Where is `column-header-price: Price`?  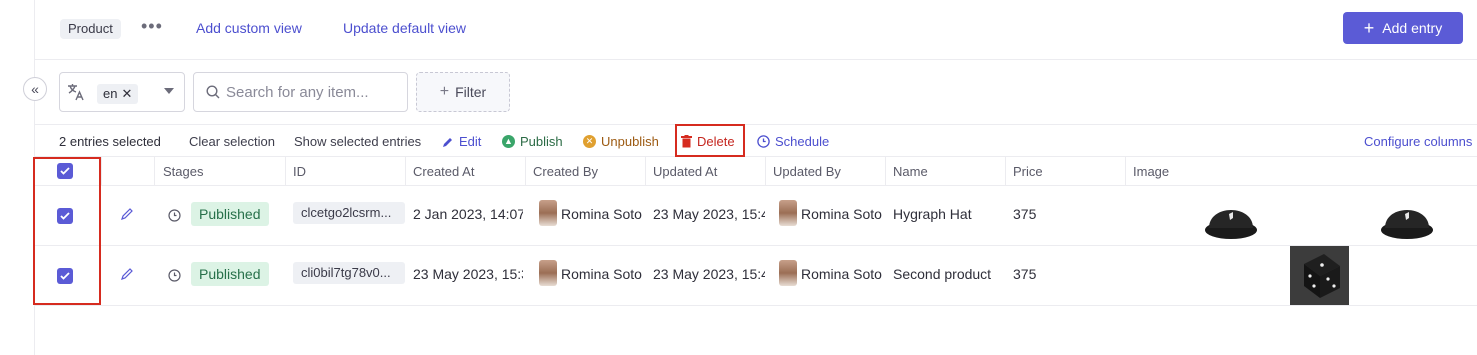 column-header-price: Price is located at coordinates (1028, 171).